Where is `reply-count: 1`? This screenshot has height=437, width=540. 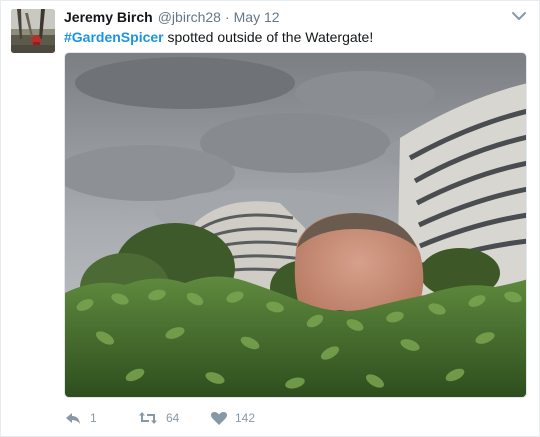
reply-count: 1 is located at coordinates (93, 418).